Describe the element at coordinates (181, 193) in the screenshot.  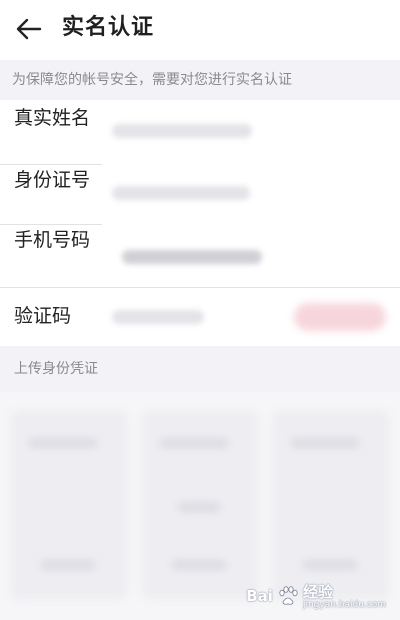
I see `id-number-value` at that location.